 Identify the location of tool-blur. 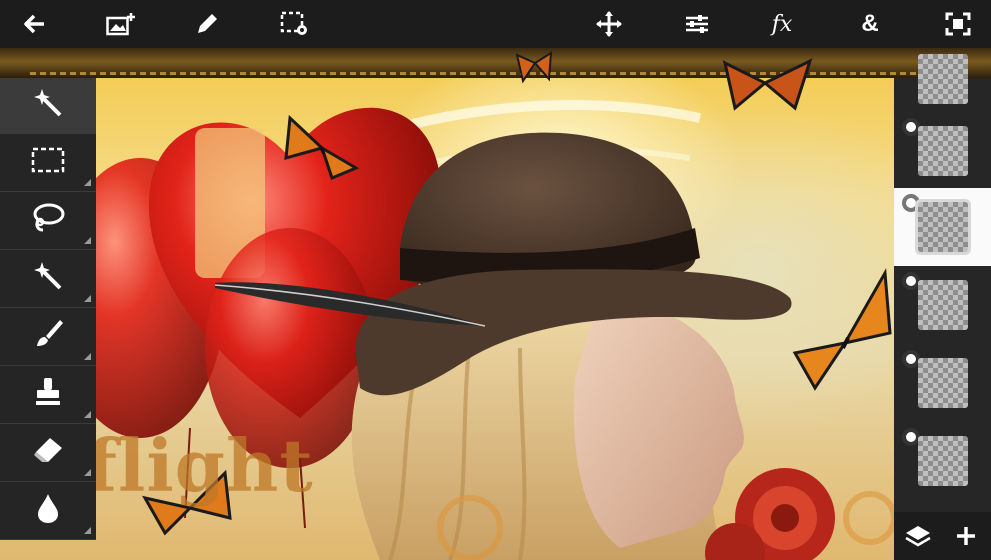
(48, 511).